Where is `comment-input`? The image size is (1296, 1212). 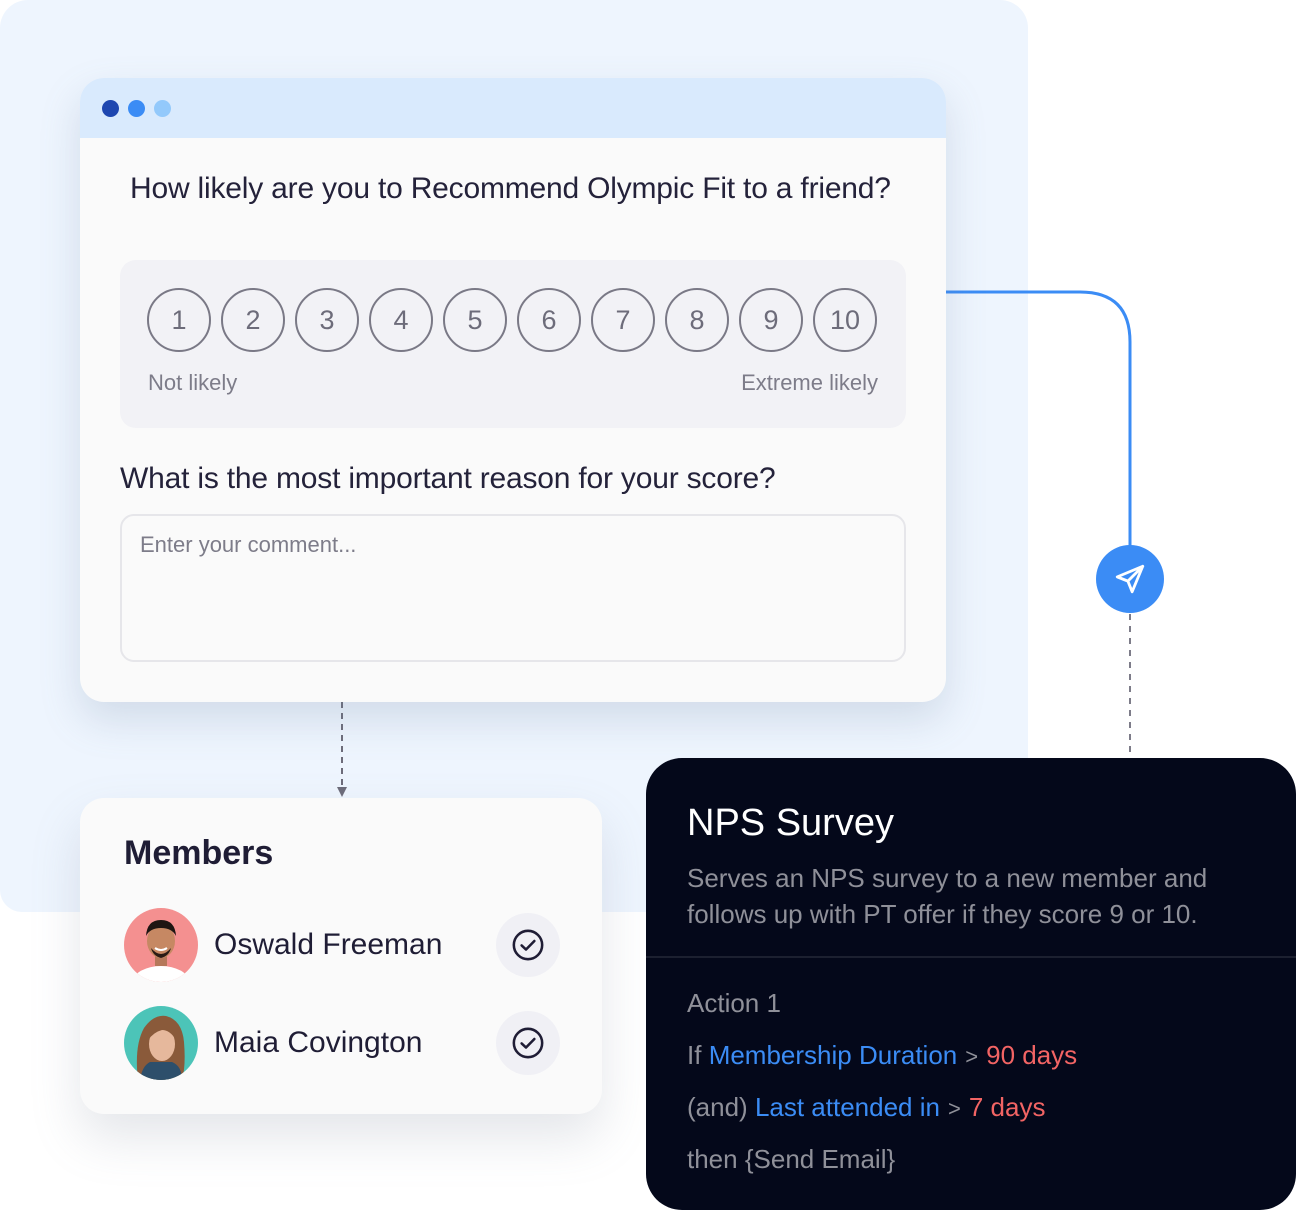
comment-input is located at coordinates (513, 588).